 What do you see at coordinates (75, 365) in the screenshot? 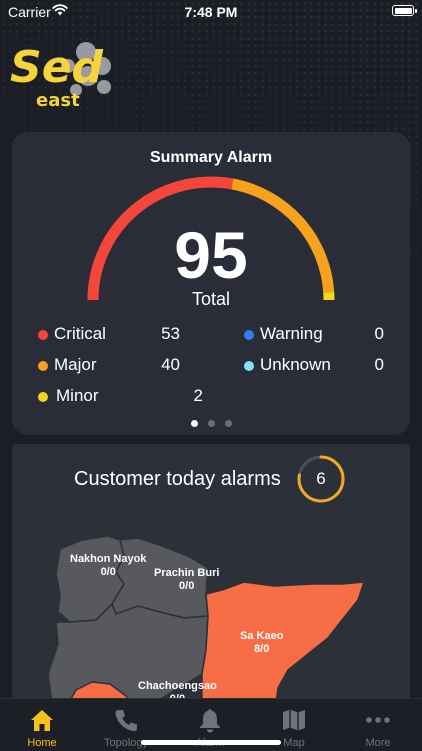
I see `legend-label: Major` at bounding box center [75, 365].